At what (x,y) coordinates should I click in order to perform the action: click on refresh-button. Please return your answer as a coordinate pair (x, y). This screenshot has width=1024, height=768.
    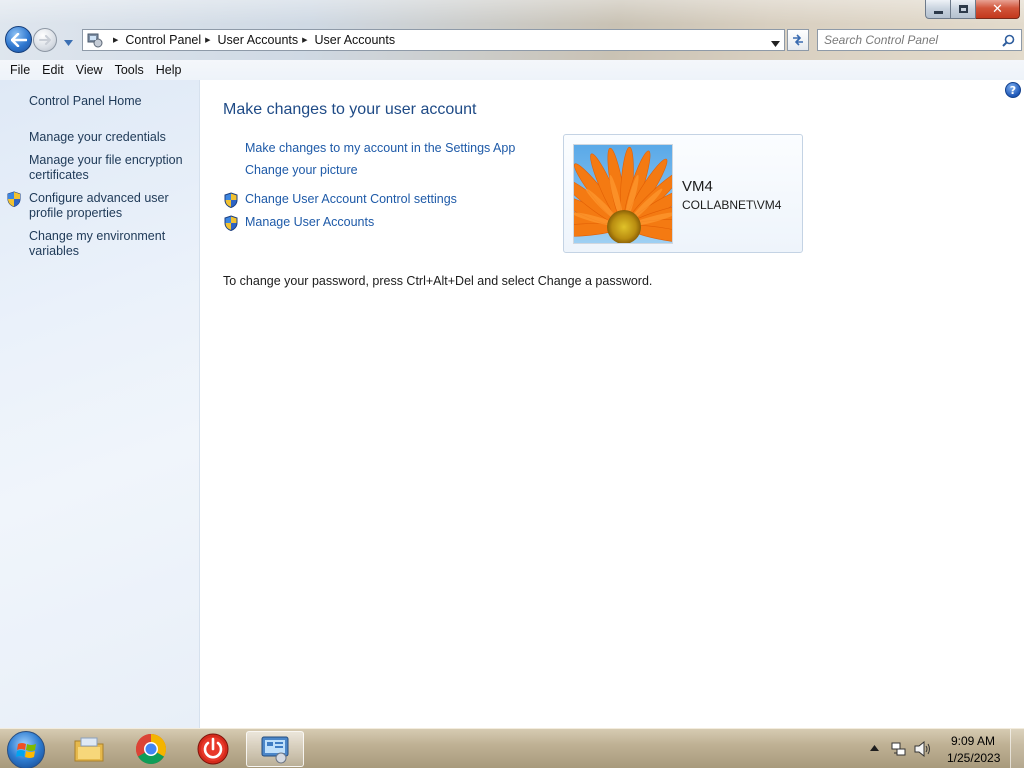
    Looking at the image, I should click on (798, 40).